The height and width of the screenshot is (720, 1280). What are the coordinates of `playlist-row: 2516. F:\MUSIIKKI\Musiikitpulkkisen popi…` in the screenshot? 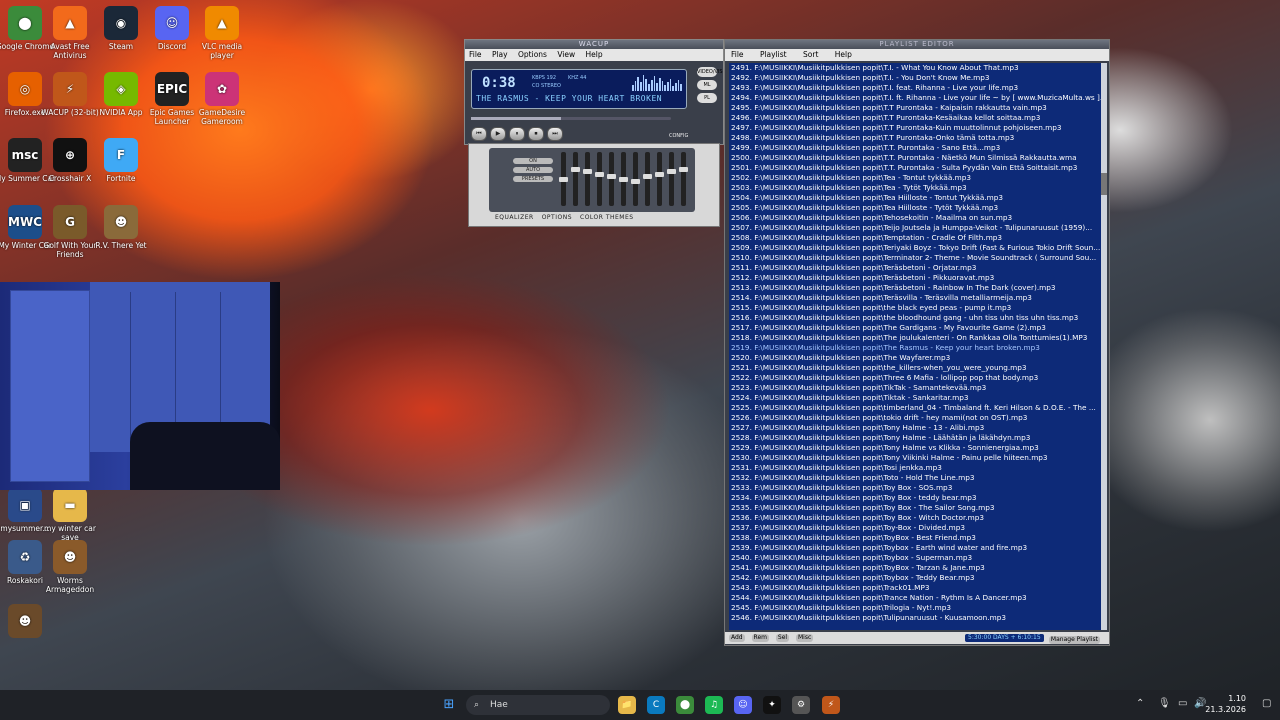 It's located at (915, 318).